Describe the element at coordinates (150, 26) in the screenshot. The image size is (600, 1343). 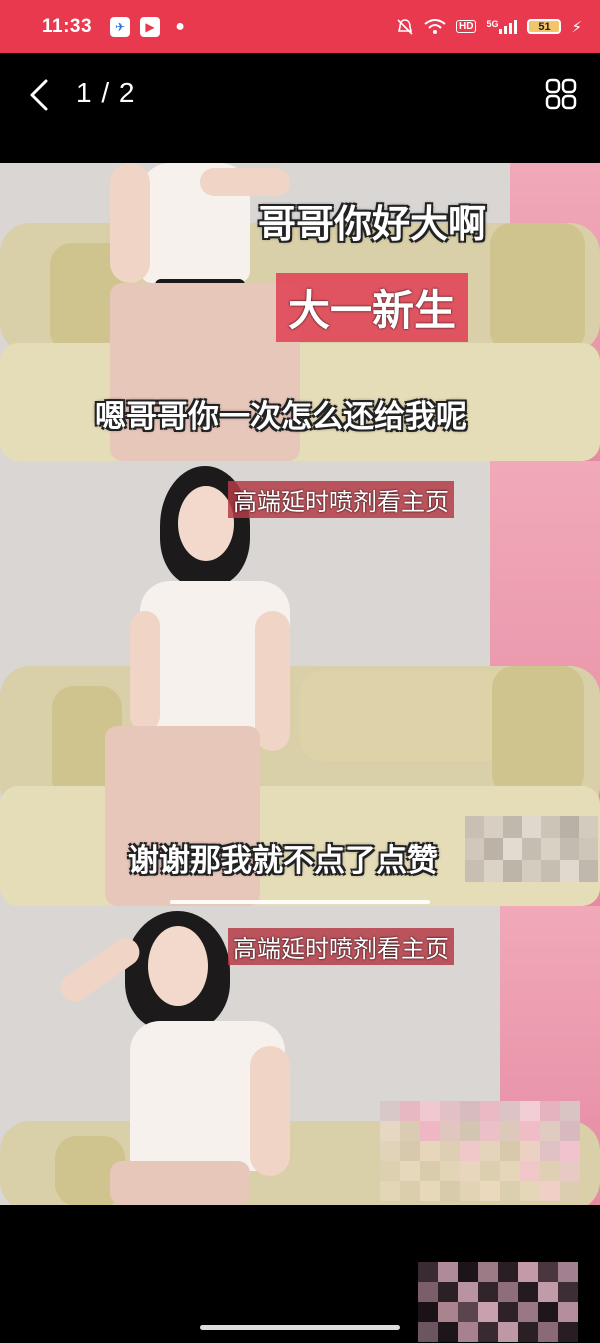
I see `video-app-icon: ▶` at that location.